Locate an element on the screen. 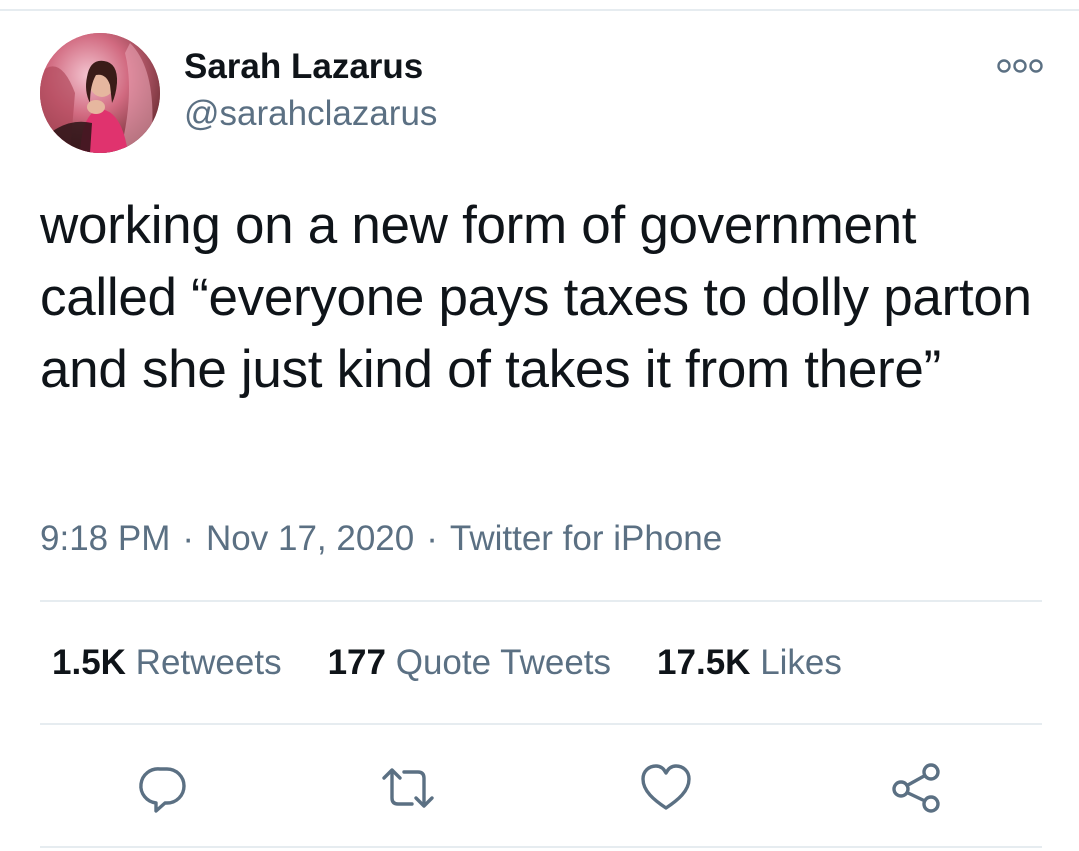  retweets-stat: 1.5K Retweets is located at coordinates (167, 663).